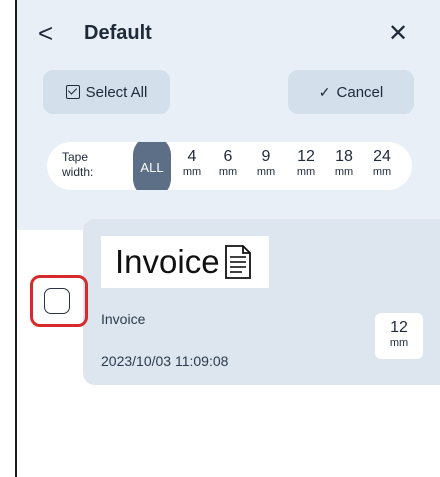 The height and width of the screenshot is (477, 440). What do you see at coordinates (192, 156) in the screenshot?
I see `tape-option-value: 4` at bounding box center [192, 156].